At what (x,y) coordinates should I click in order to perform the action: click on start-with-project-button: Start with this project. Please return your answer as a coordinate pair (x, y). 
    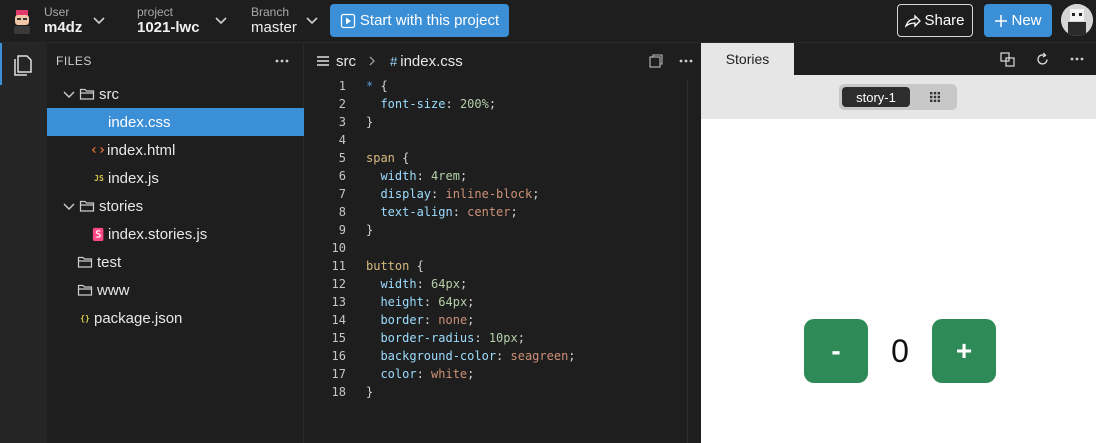
    Looking at the image, I should click on (419, 20).